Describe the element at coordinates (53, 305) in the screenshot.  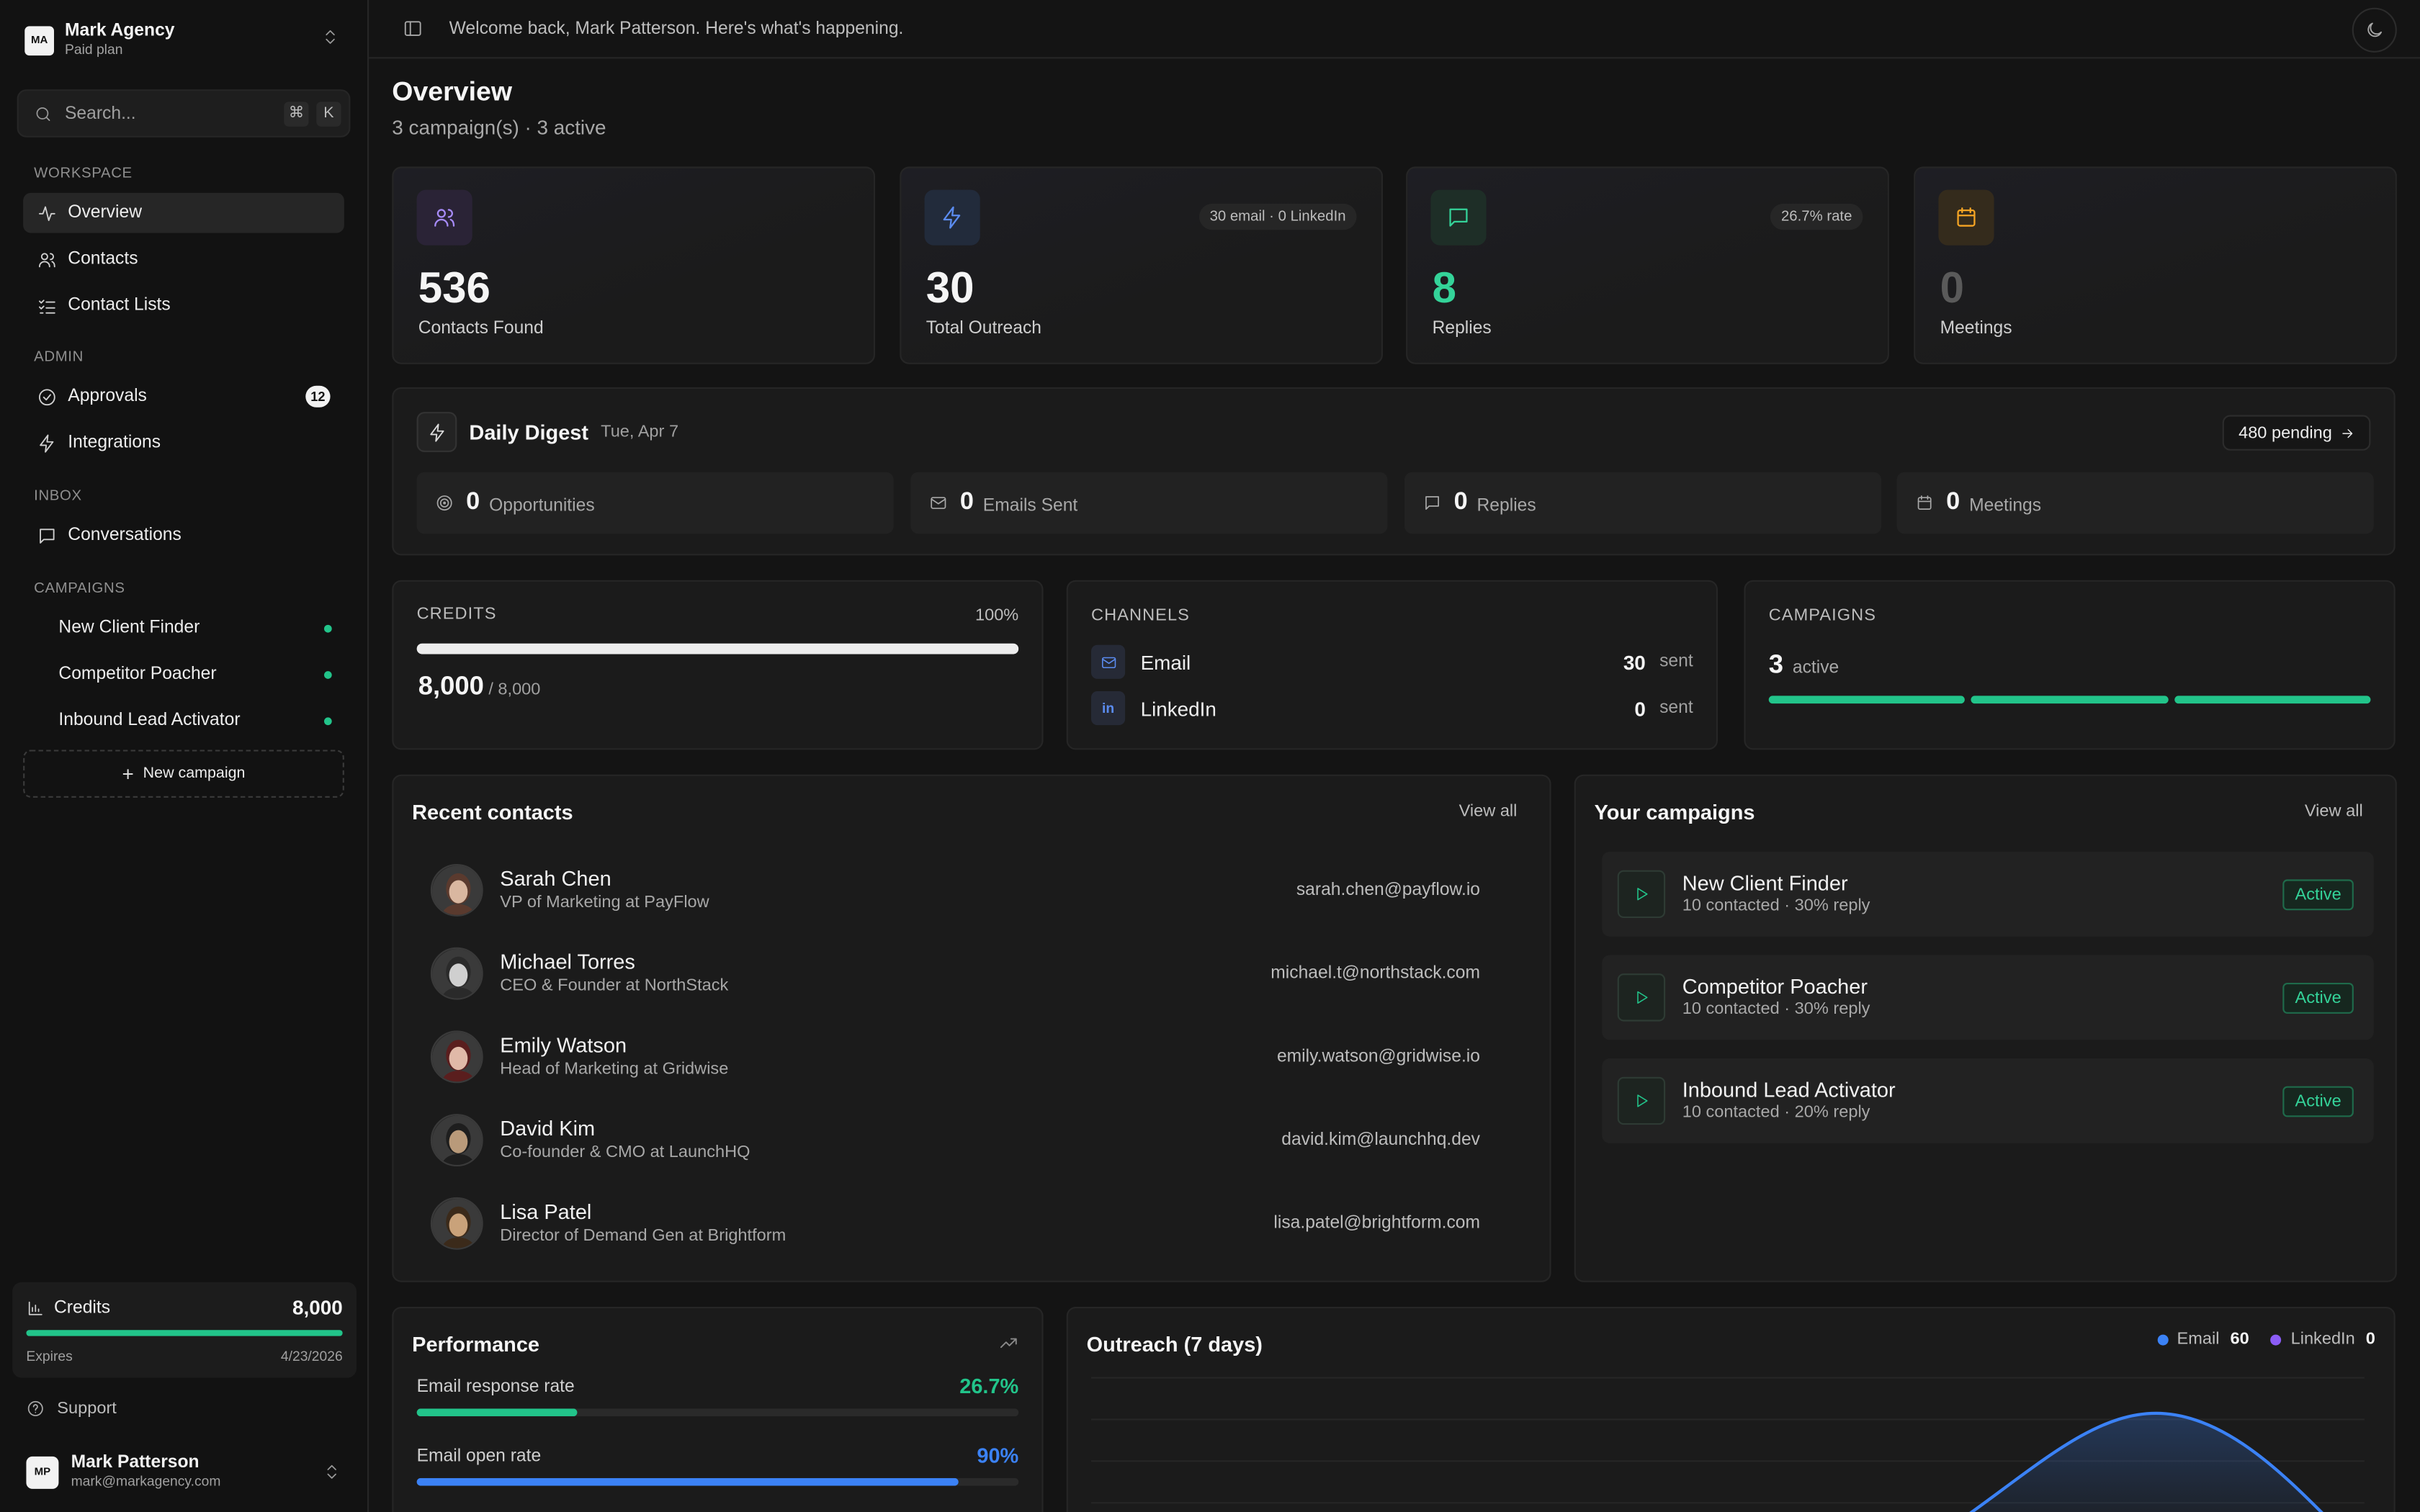
I see `list-checks-icon` at that location.